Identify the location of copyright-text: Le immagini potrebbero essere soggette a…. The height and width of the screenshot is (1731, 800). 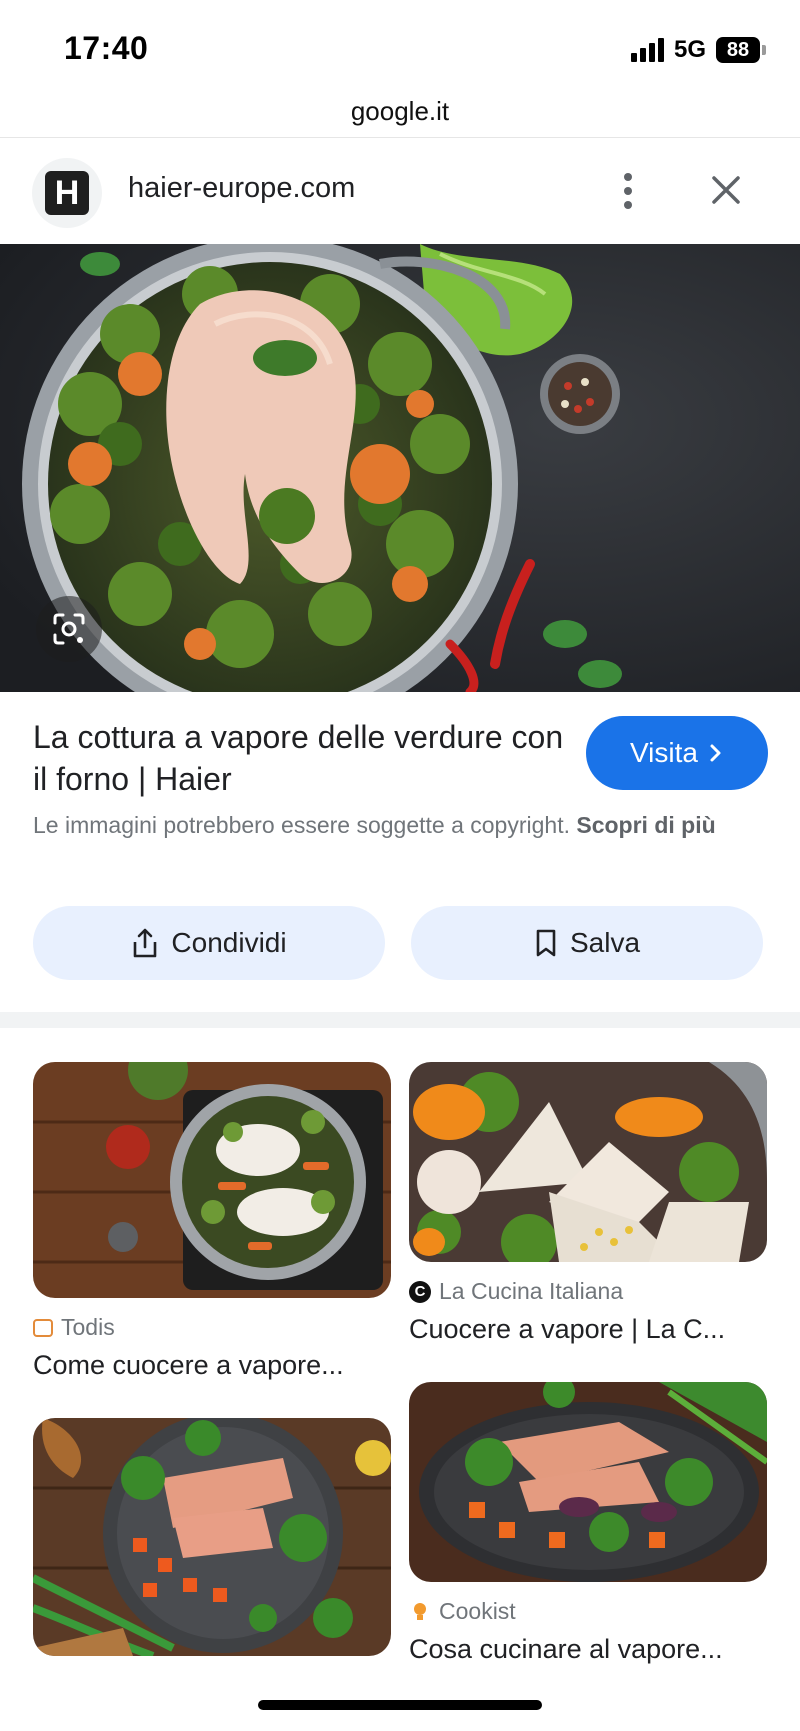
(301, 825).